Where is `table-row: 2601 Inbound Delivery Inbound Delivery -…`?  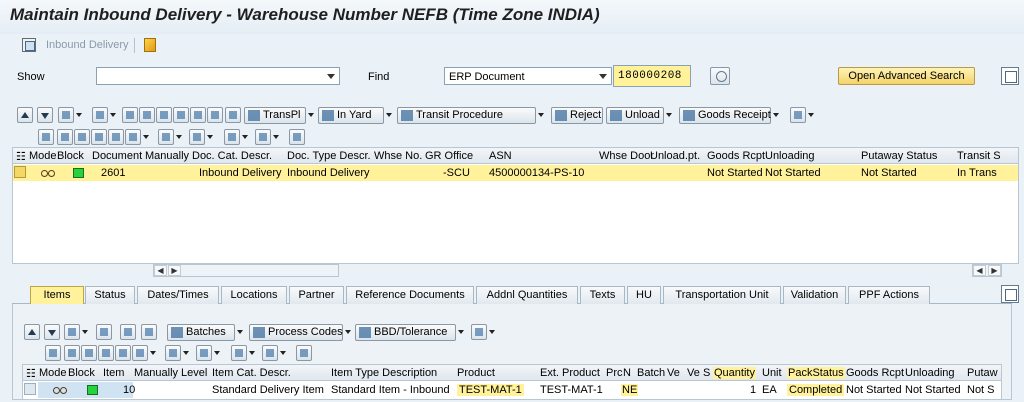 table-row: 2601 Inbound Delivery Inbound Delivery -… is located at coordinates (515, 173).